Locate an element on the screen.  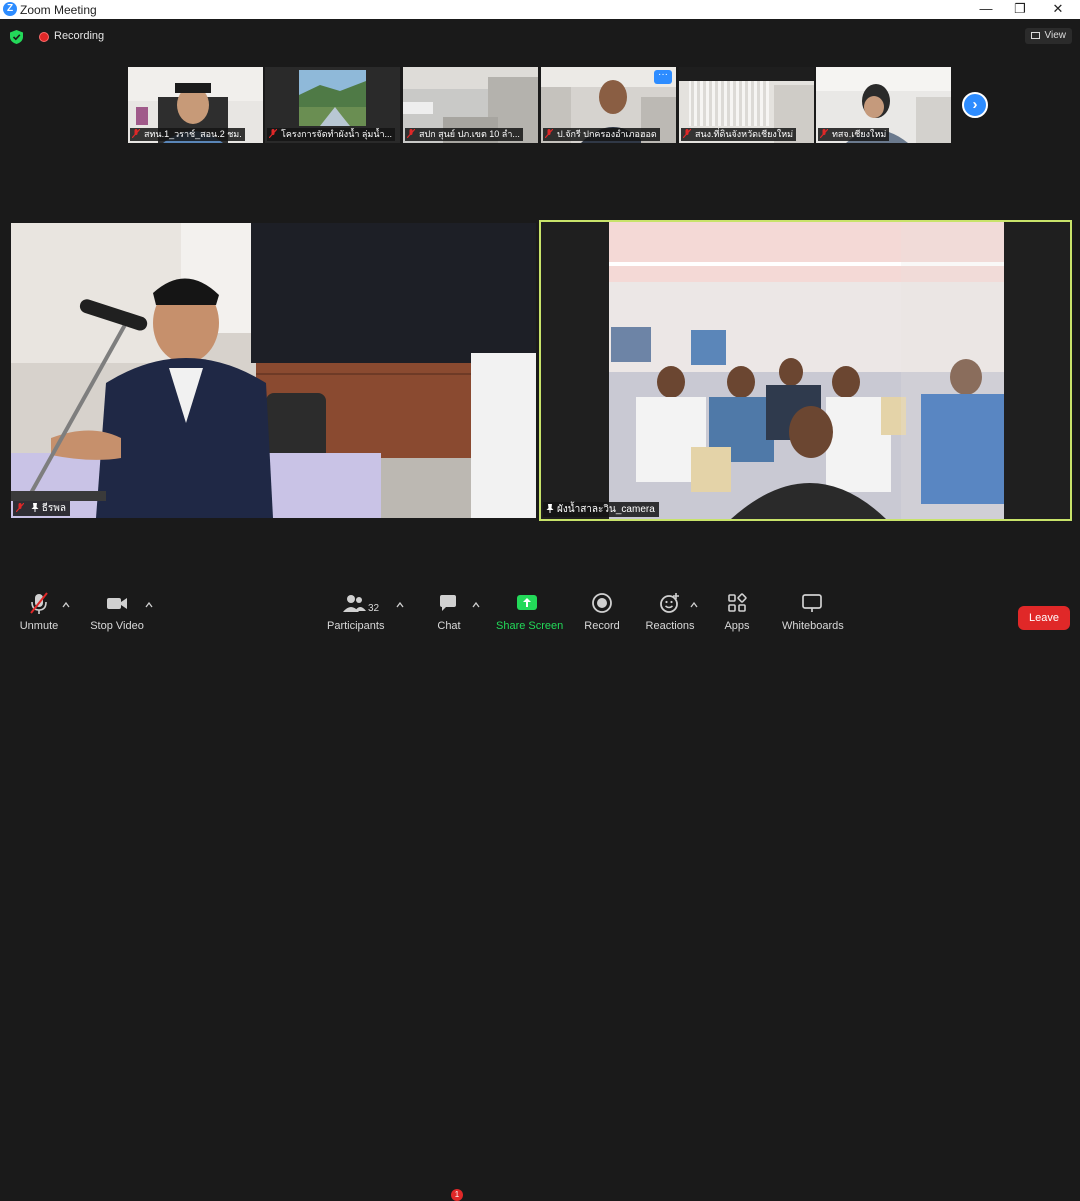
view-button: View is located at coordinates (1048, 36).